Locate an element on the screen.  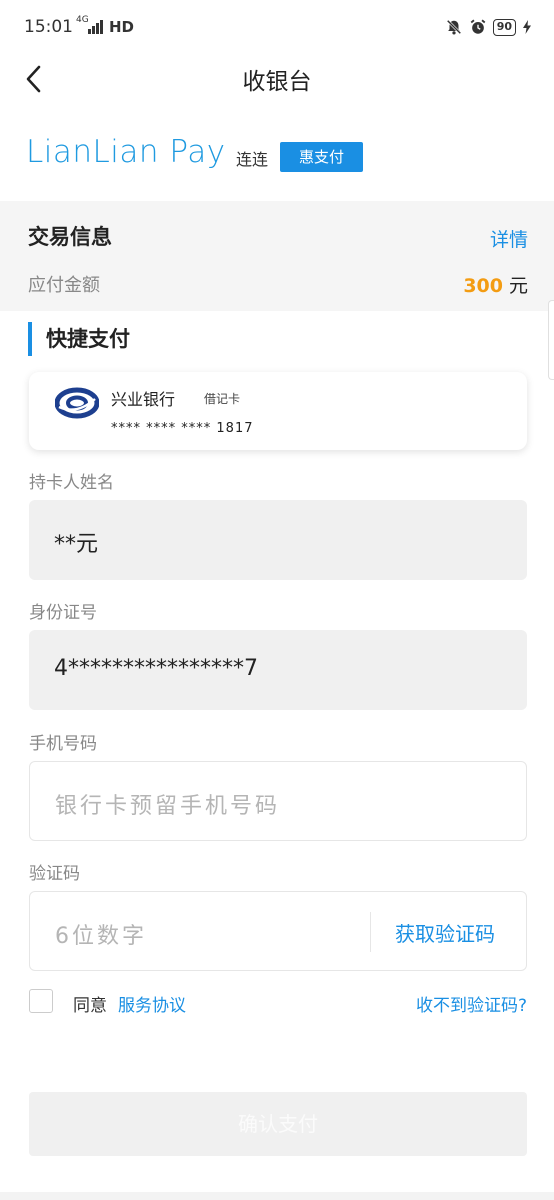
bank-name: 兴业银行 is located at coordinates (143, 399).